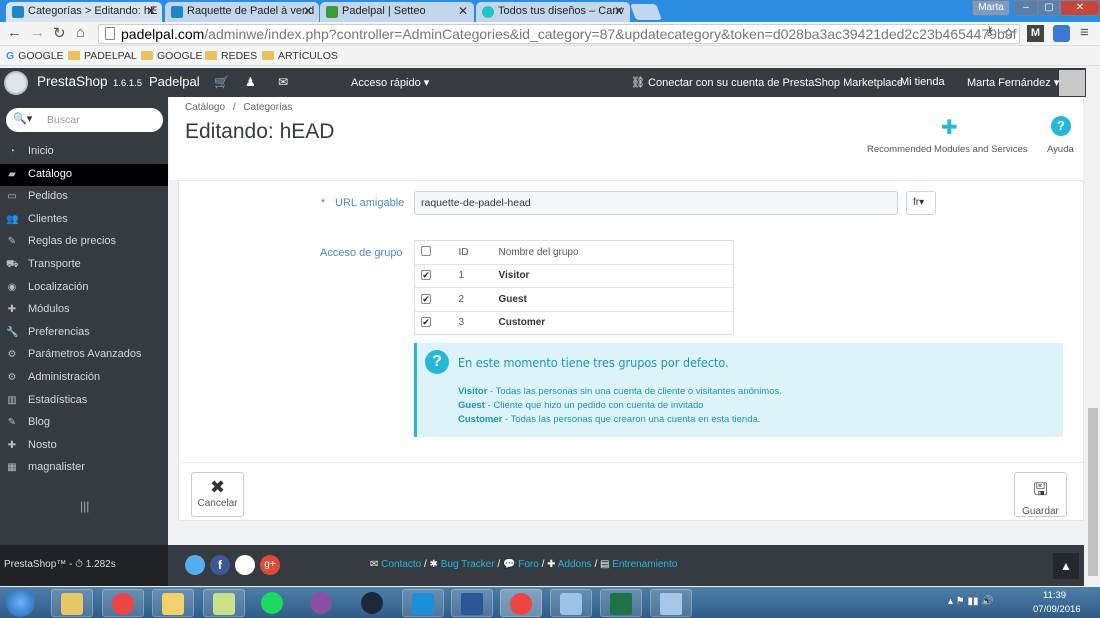 The height and width of the screenshot is (618, 1100). I want to click on sidebar-item: ⚙ Administración, so click(84, 378).